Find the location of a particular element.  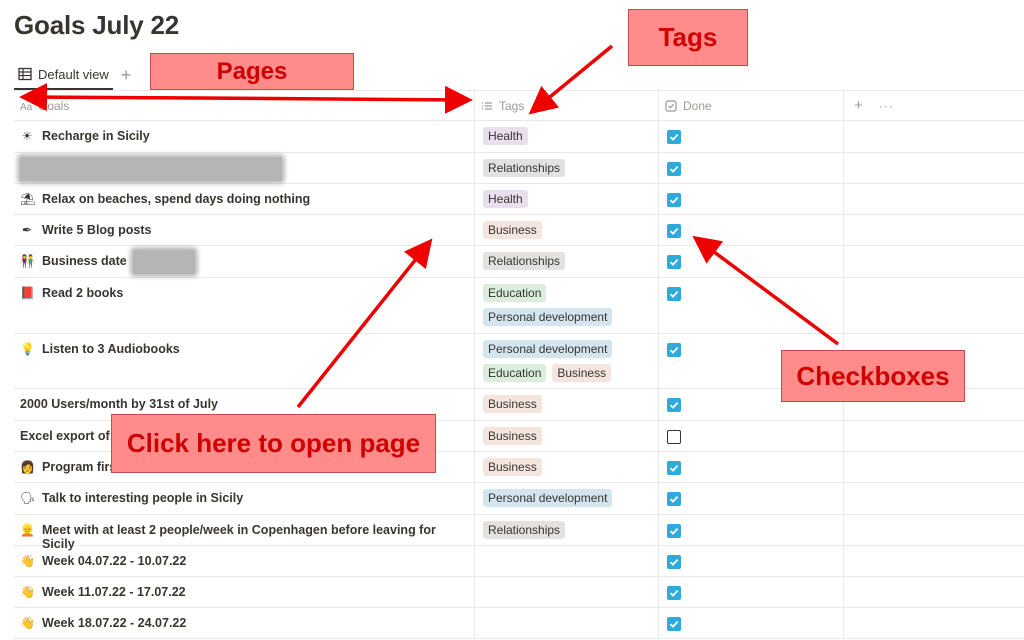

goal-title: Business date is located at coordinates (84, 261).